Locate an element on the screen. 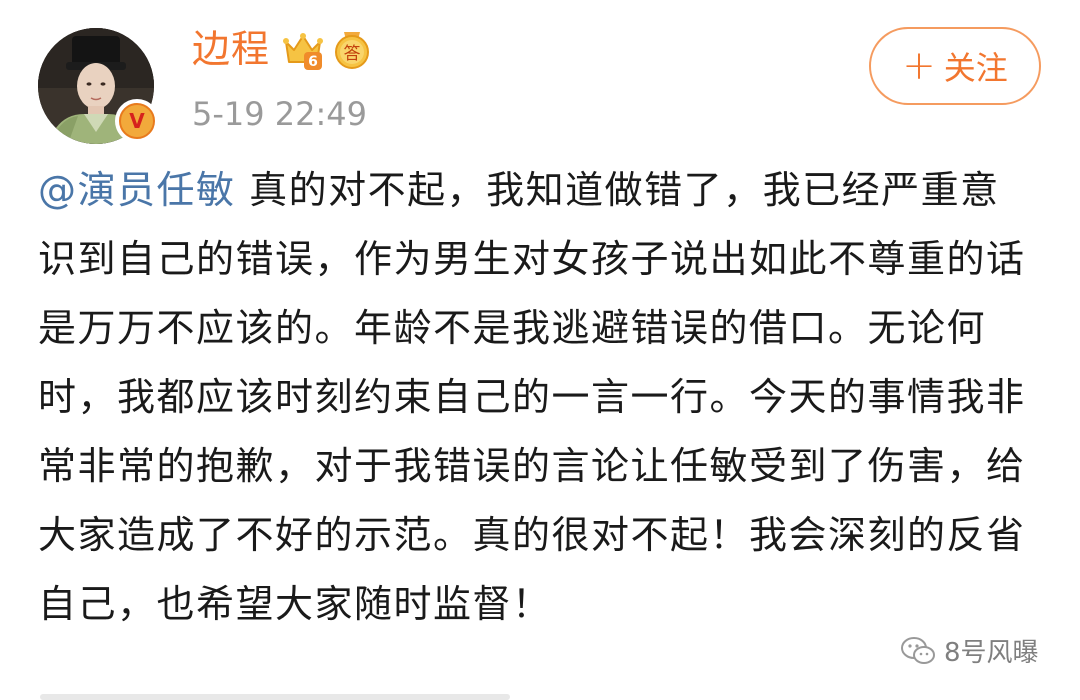 This screenshot has height=700, width=1080. answer-badge-text: 答 is located at coordinates (352, 54).